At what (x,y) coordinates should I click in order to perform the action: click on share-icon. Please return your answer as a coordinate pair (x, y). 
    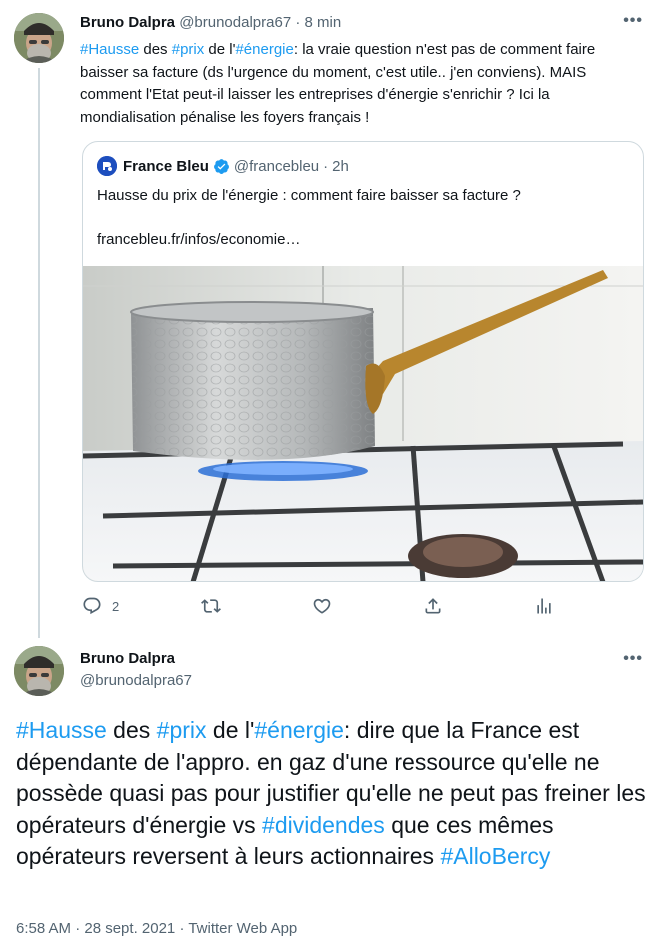
    Looking at the image, I should click on (433, 606).